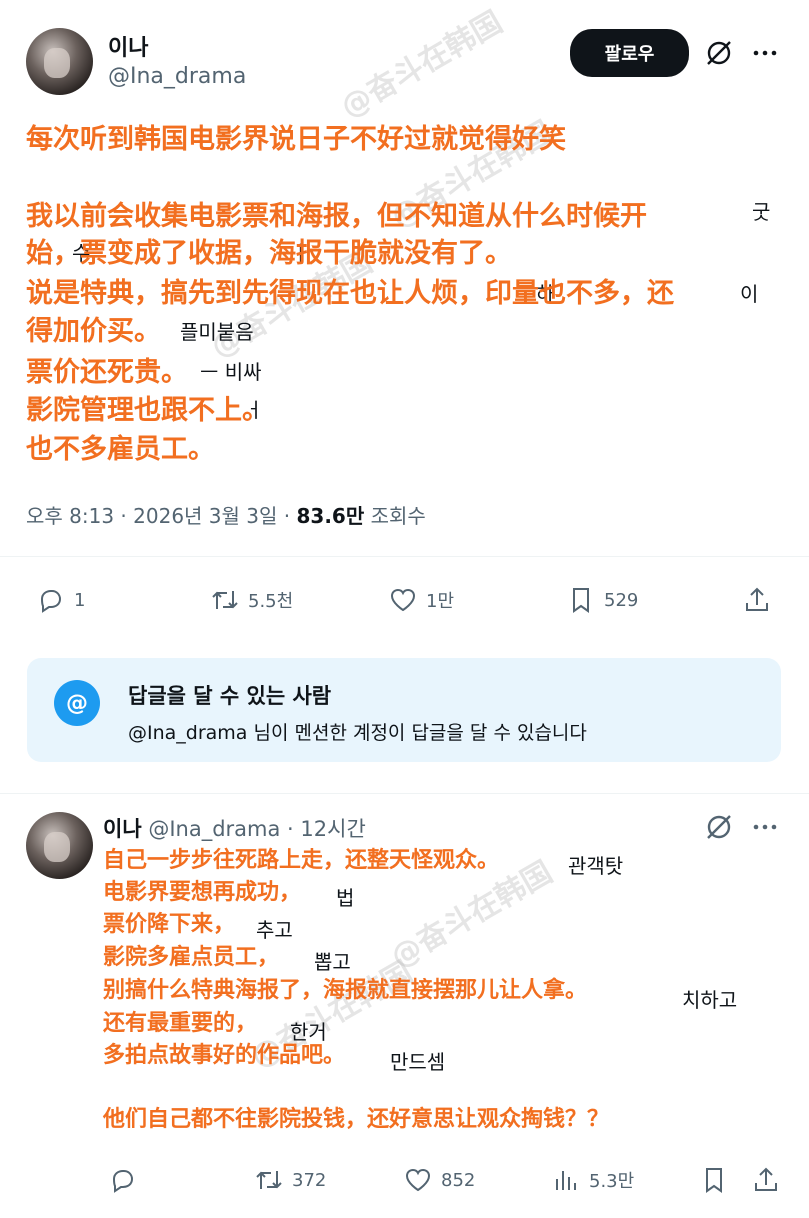  Describe the element at coordinates (765, 829) in the screenshot. I see `reply-more-options-icon` at that location.